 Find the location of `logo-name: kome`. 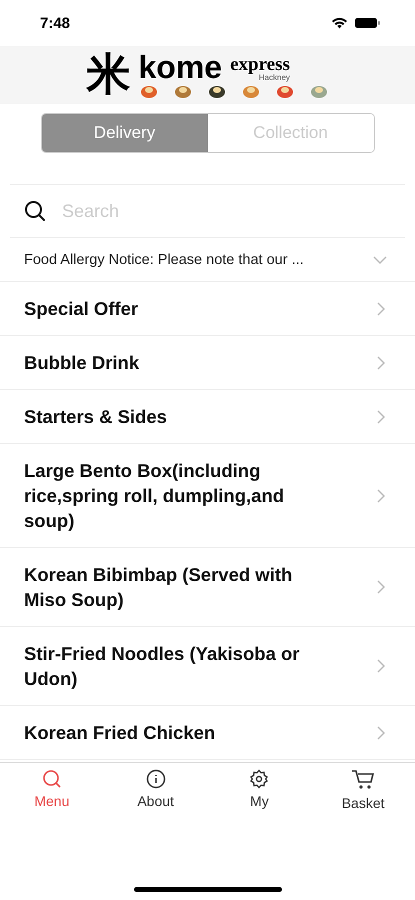

logo-name: kome is located at coordinates (180, 67).